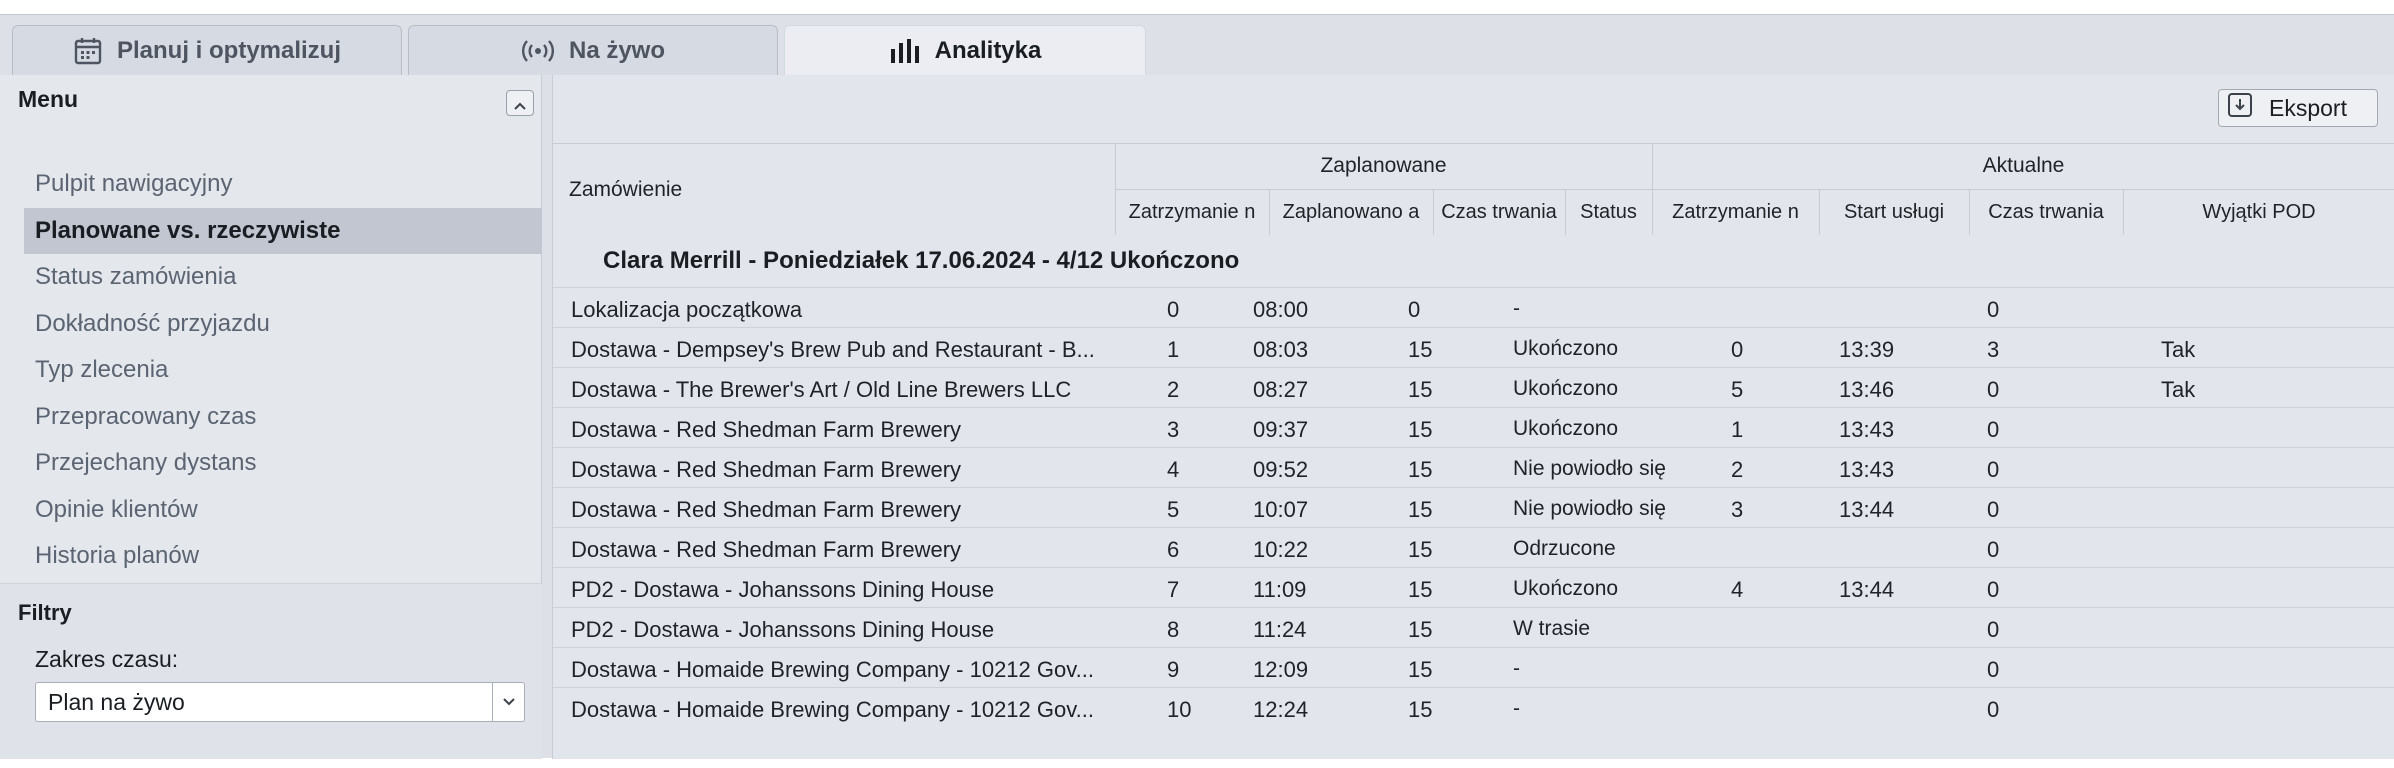  Describe the element at coordinates (283, 230) in the screenshot. I see `sidebar-item-planned-vs-actual: Planowane vs. rzeczywiste` at that location.